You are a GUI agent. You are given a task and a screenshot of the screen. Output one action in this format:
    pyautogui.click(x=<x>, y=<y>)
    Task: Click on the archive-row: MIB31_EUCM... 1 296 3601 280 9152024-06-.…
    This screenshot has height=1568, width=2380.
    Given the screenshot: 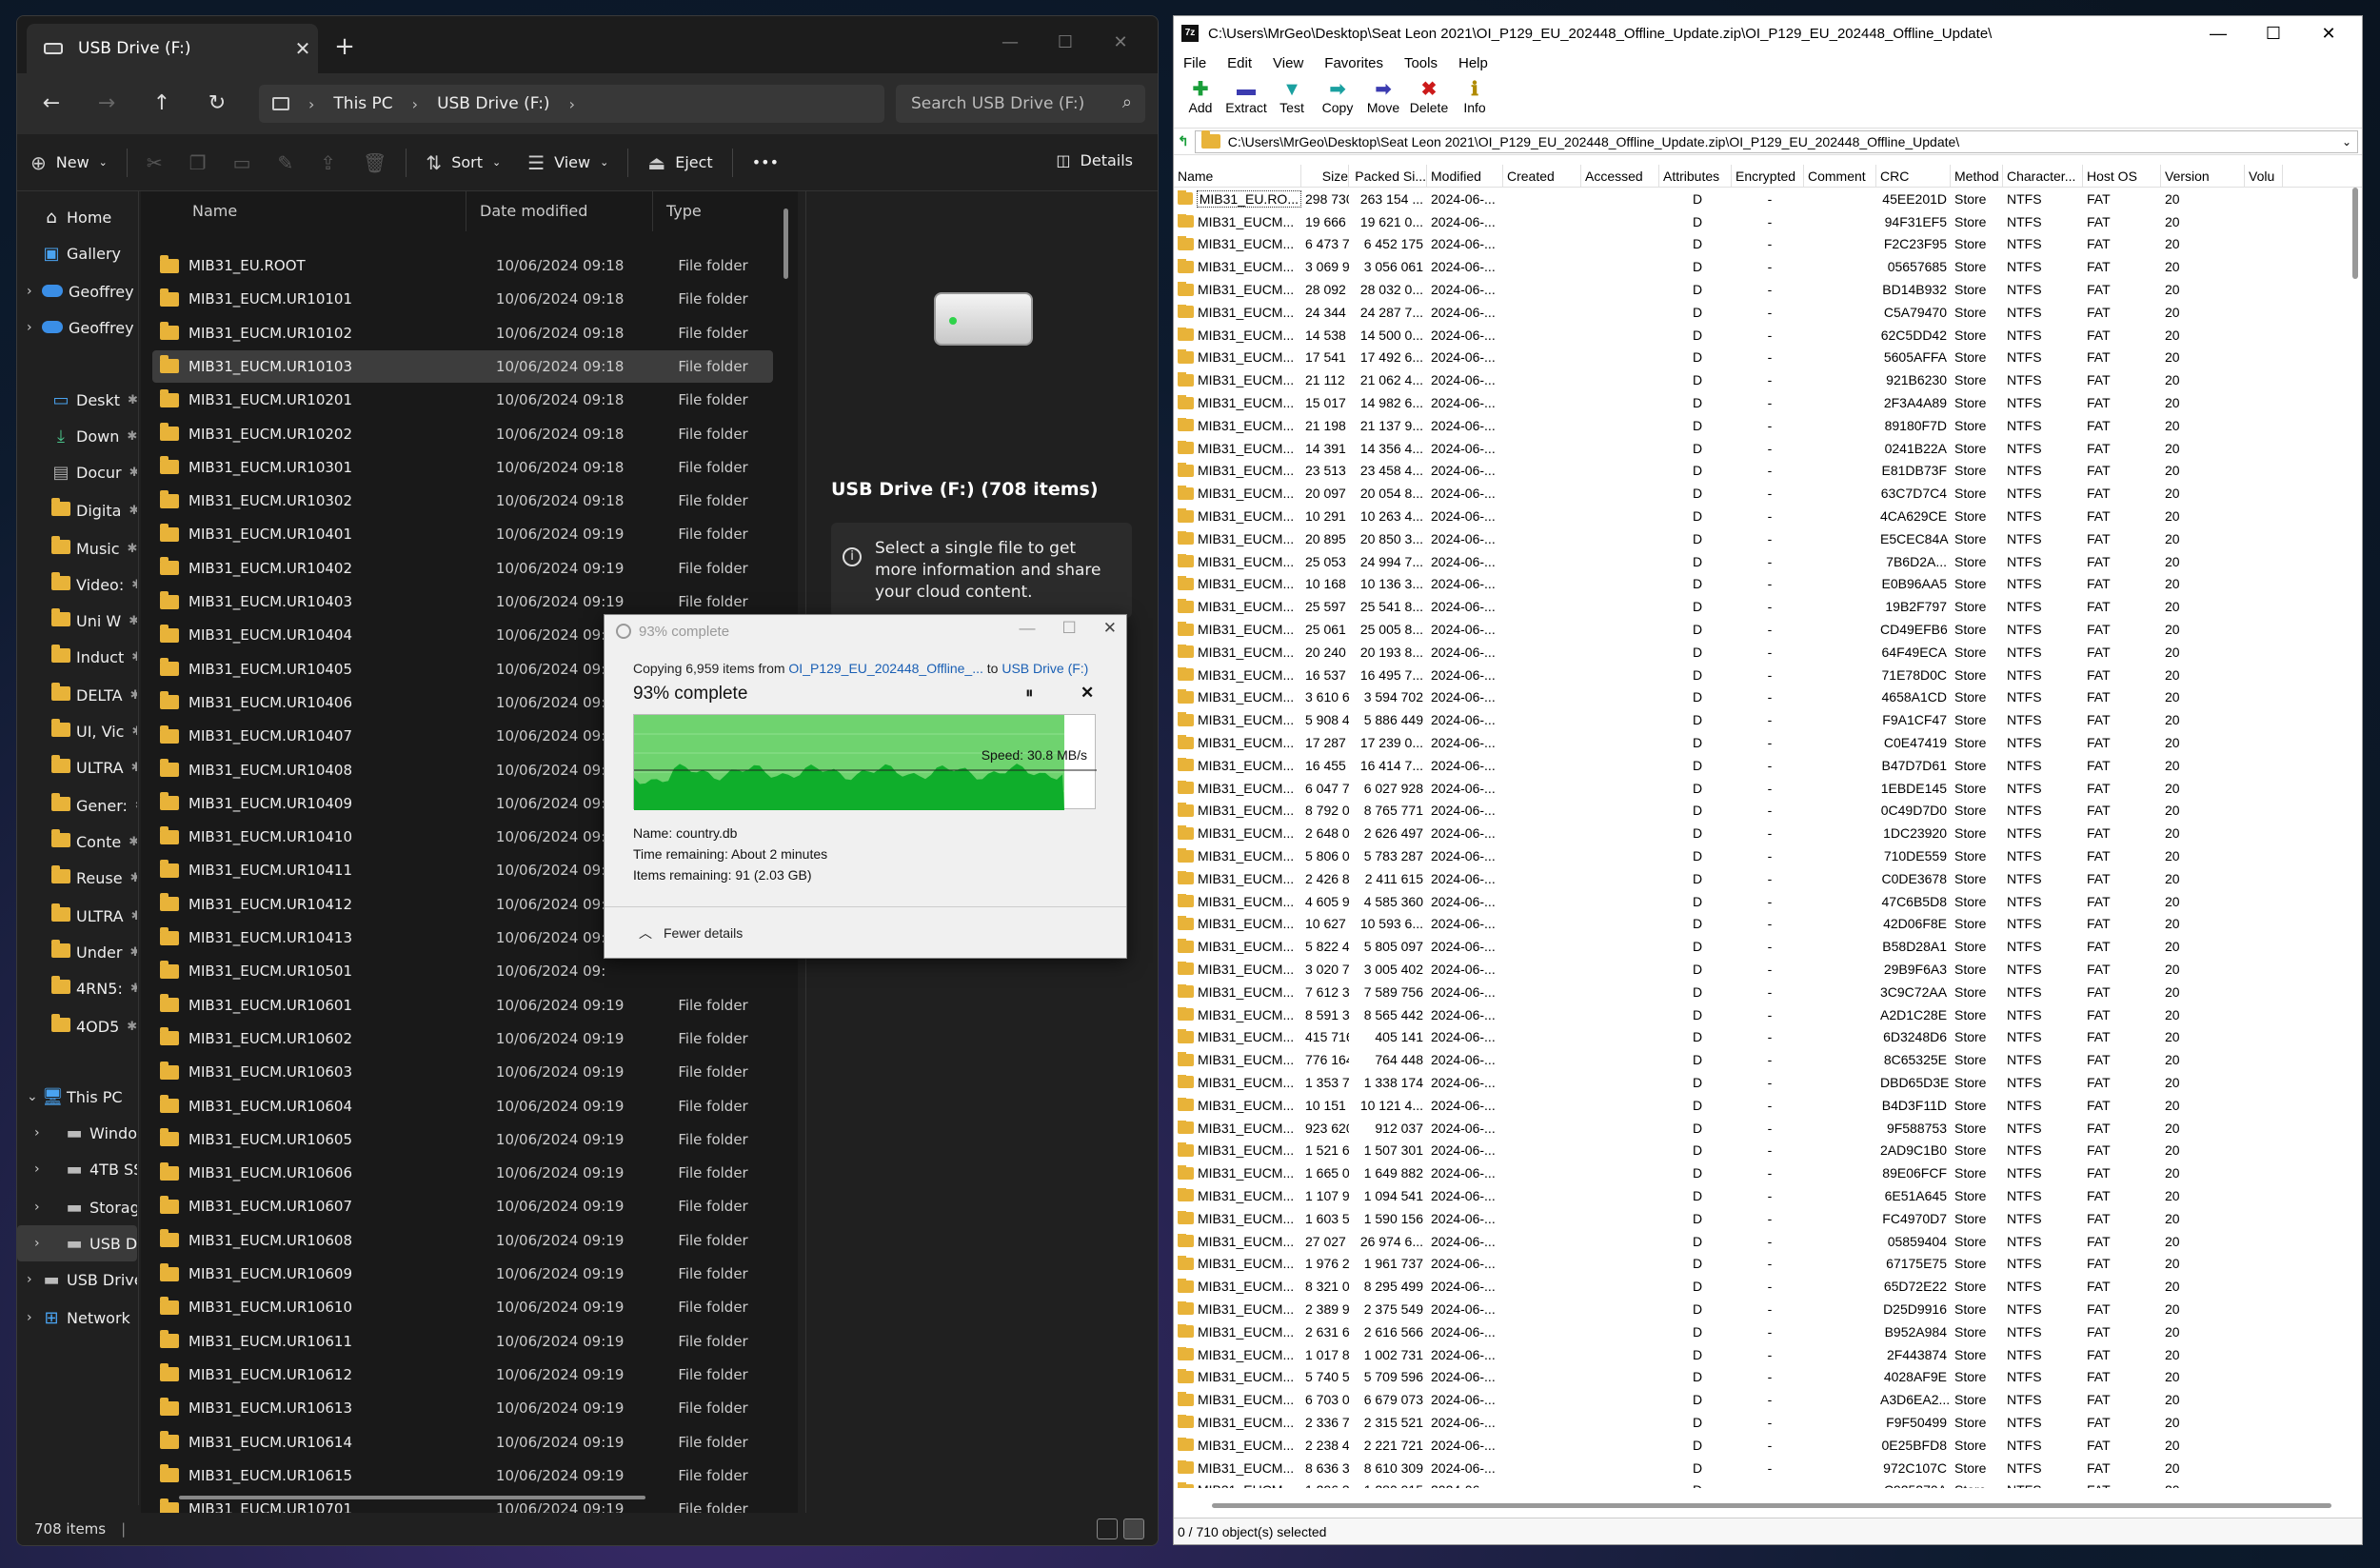 What is the action you would take?
    pyautogui.click(x=1768, y=1484)
    